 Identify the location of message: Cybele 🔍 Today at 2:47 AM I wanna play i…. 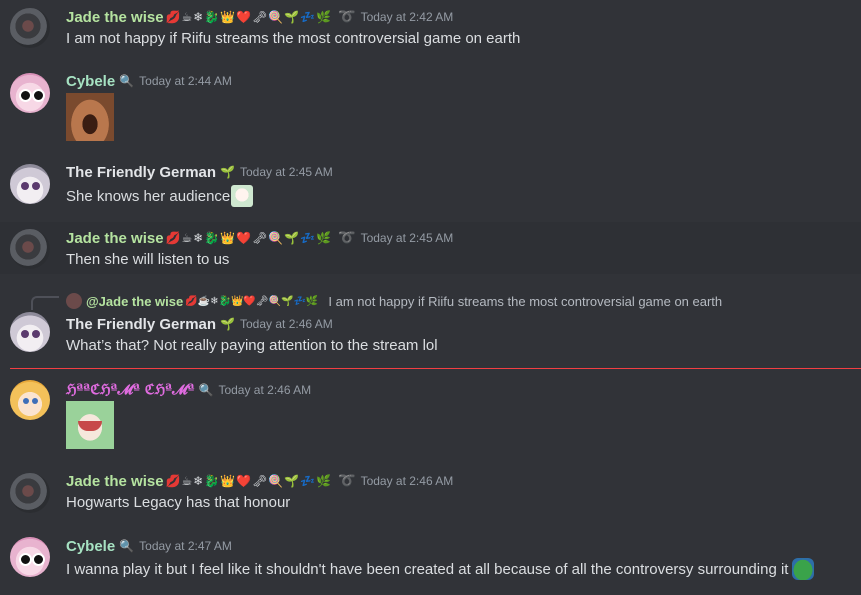
(430, 563).